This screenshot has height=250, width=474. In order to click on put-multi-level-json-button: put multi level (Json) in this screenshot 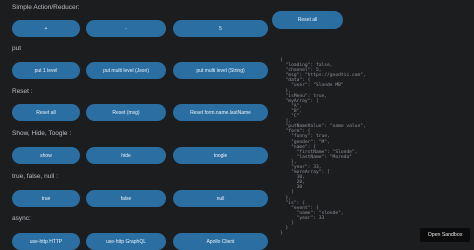, I will do `click(126, 70)`.